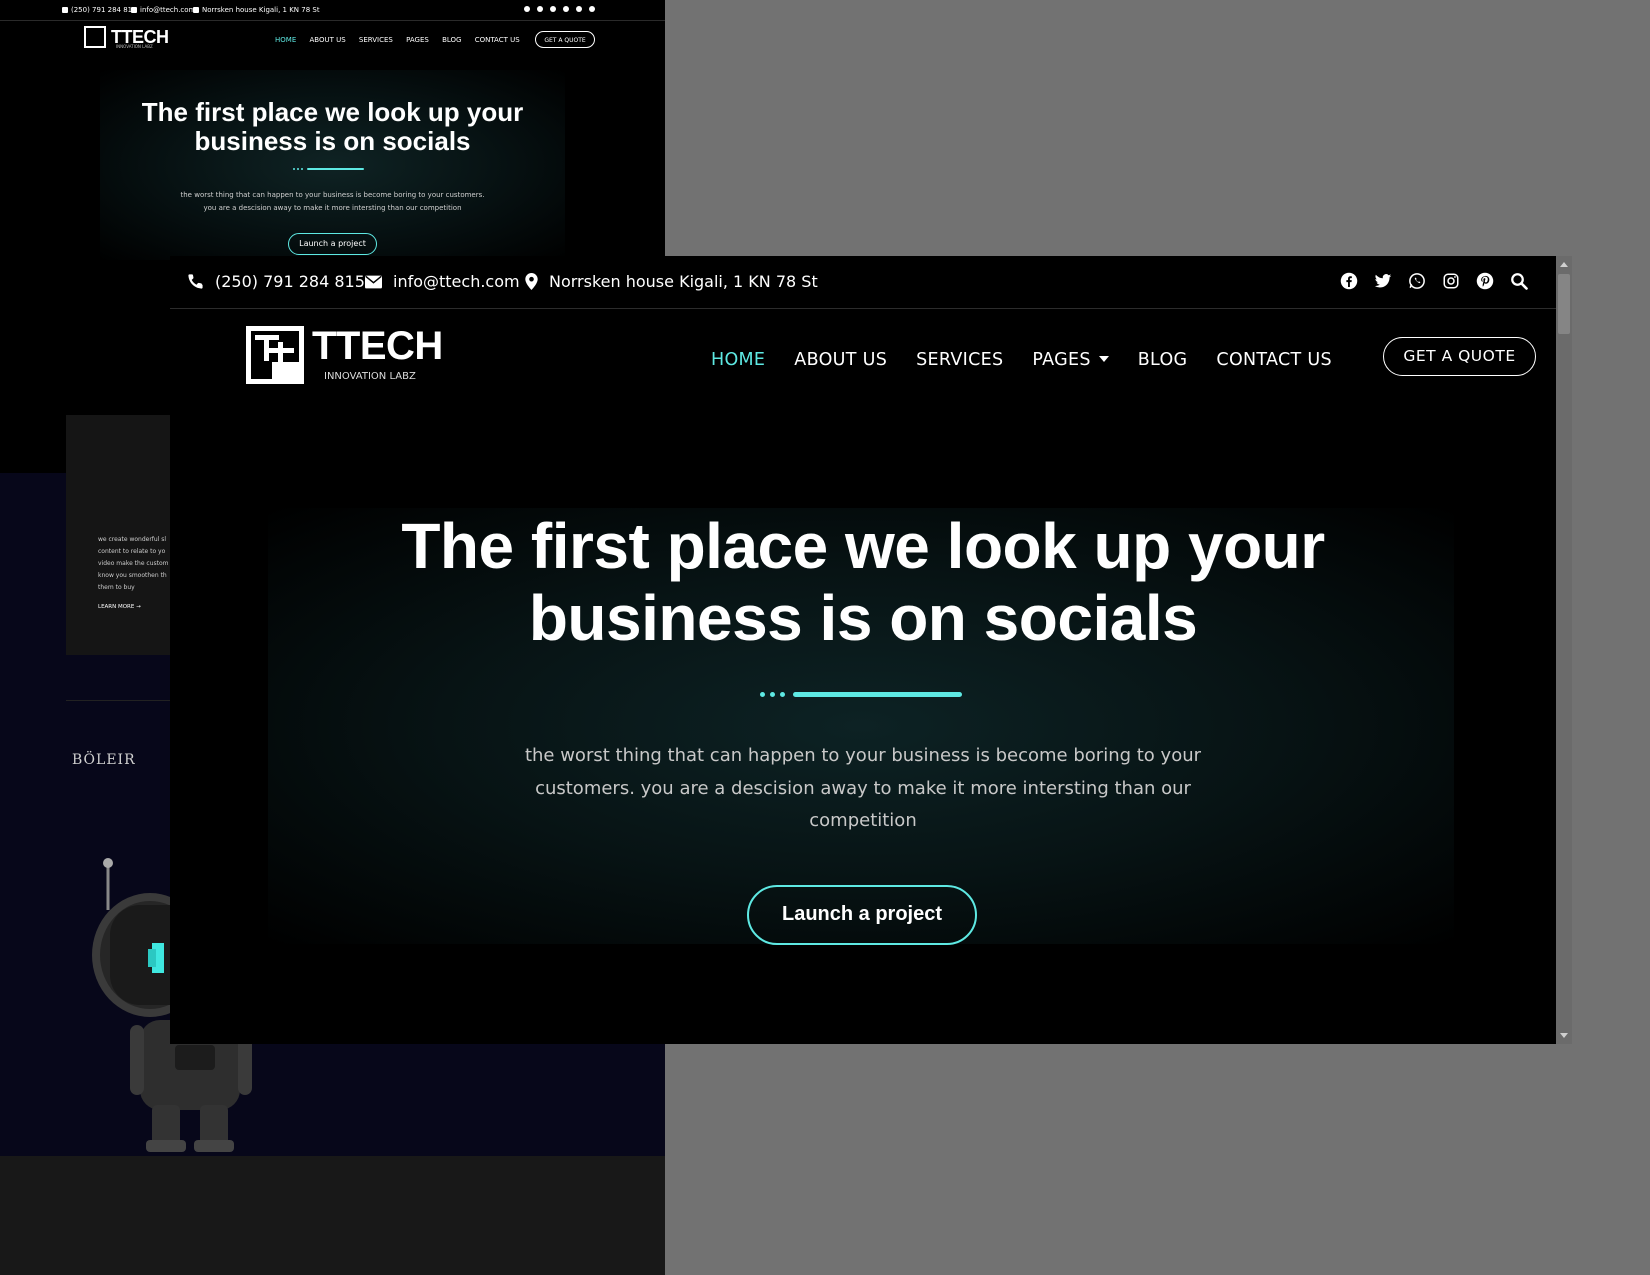  Describe the element at coordinates (132, 539) in the screenshot. I see `service-card-line: we create wonderful sl` at that location.